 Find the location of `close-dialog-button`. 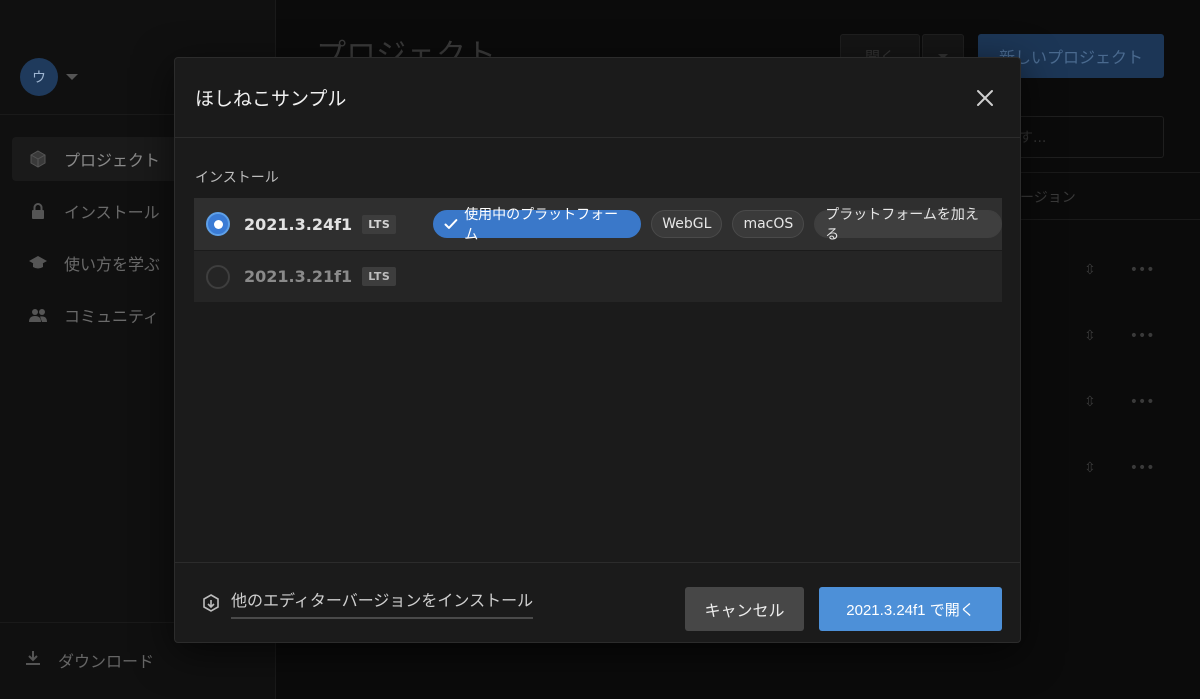

close-dialog-button is located at coordinates (985, 98).